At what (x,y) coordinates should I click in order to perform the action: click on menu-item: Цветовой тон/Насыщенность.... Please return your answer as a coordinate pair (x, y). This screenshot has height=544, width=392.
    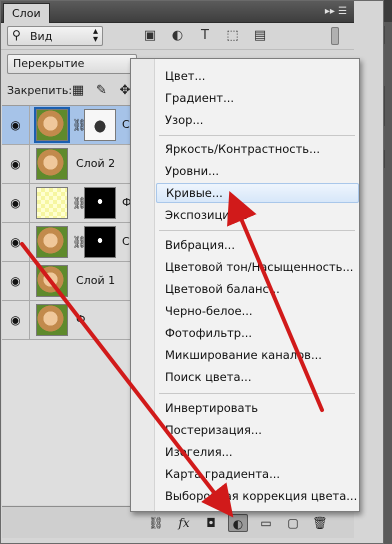
    Looking at the image, I should click on (257, 267).